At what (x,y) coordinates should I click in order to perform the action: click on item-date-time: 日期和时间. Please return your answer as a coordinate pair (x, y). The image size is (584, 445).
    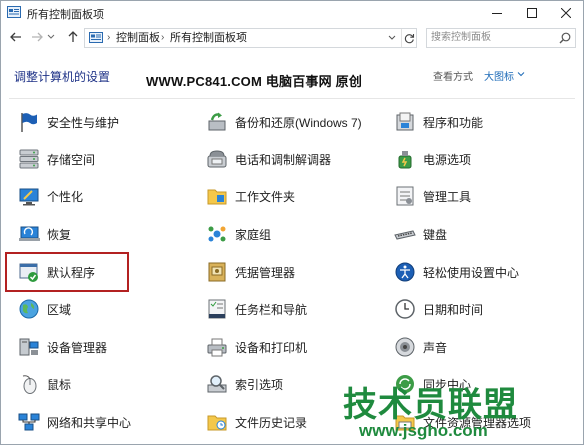
    Looking at the image, I should click on (438, 309).